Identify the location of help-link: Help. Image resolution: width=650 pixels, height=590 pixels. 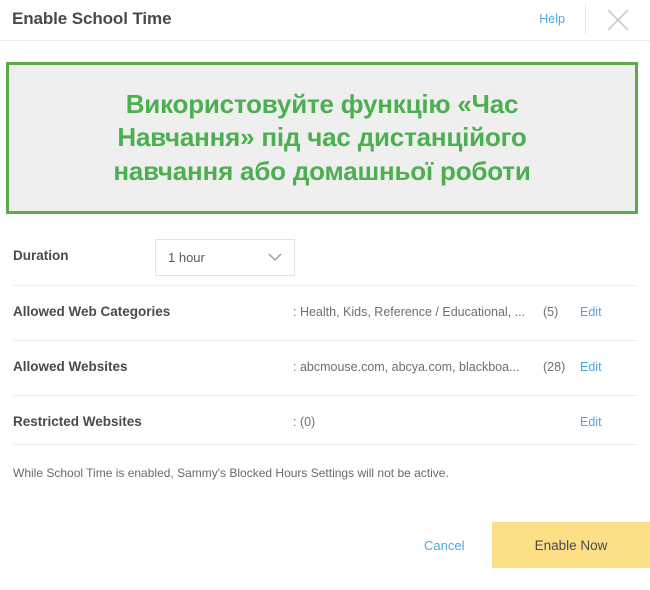
(552, 19).